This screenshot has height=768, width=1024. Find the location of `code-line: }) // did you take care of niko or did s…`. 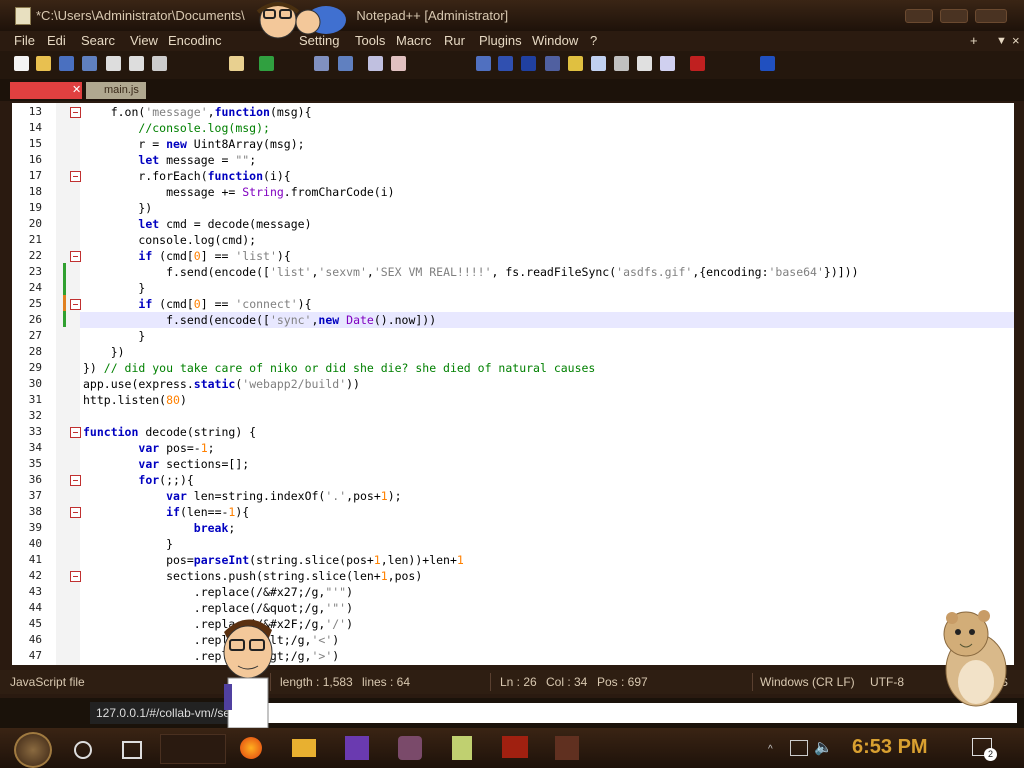

code-line: }) // did you take care of niko or did s… is located at coordinates (339, 368).